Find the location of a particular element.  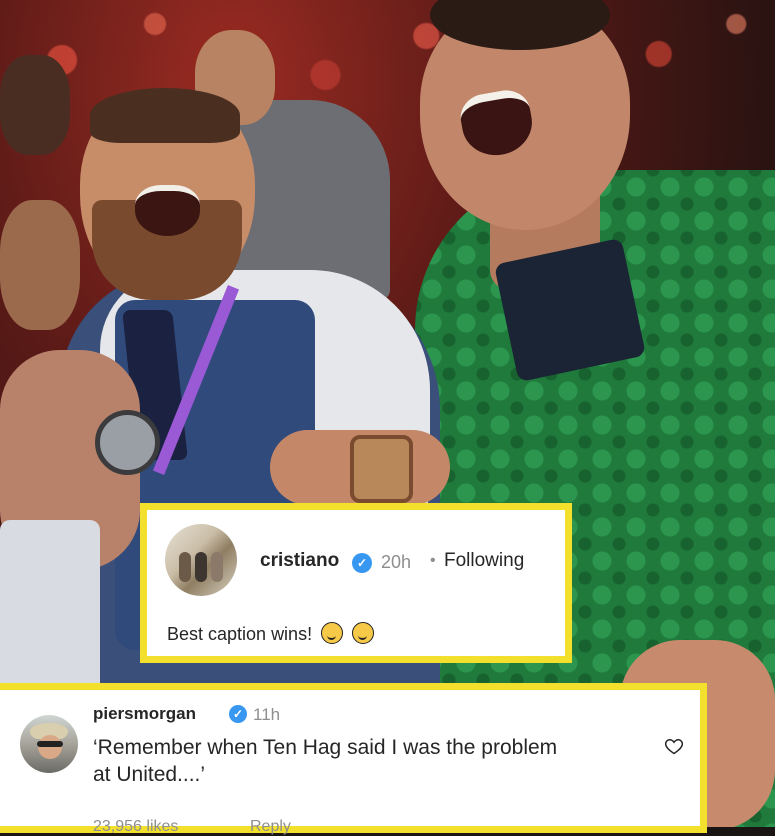

heart-icon is located at coordinates (674, 746).